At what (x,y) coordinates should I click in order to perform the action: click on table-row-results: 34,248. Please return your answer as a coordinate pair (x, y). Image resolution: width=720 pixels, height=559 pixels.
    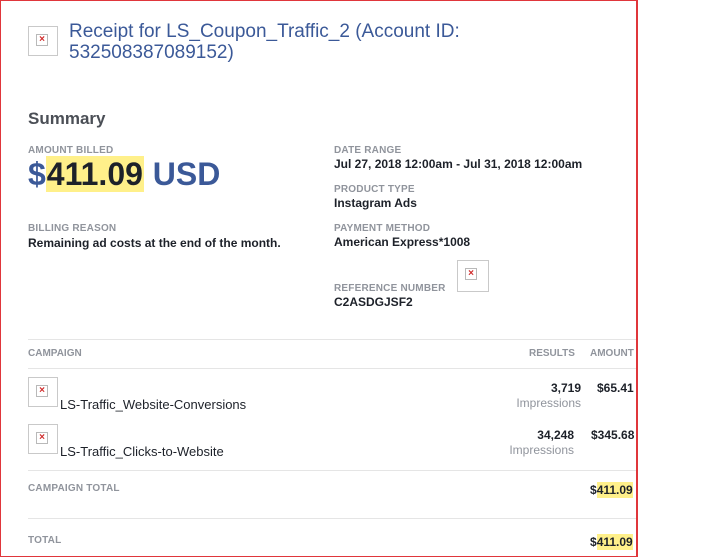
    Looking at the image, I should click on (555, 435).